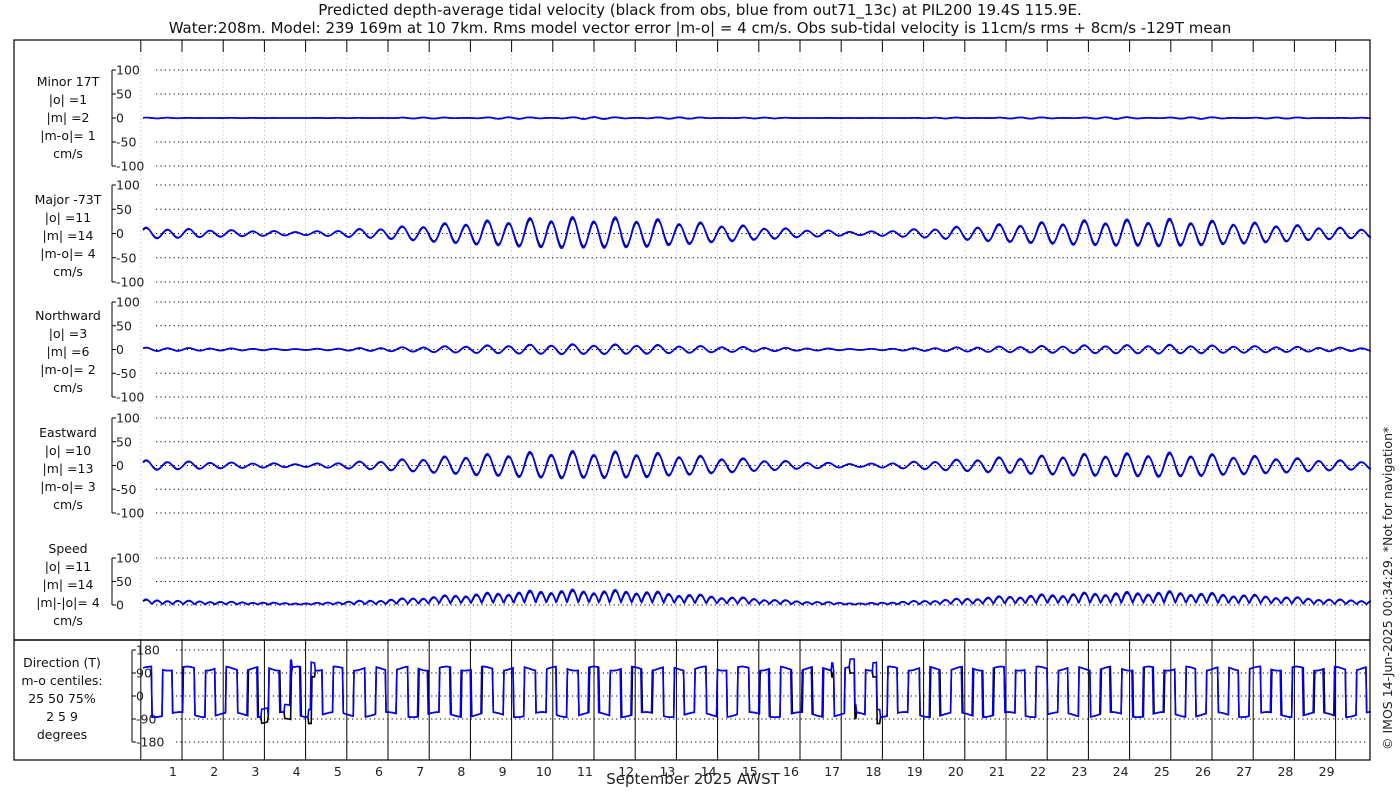 The width and height of the screenshot is (1400, 800). What do you see at coordinates (1327, 771) in the screenshot?
I see `x-tick-label: 29` at bounding box center [1327, 771].